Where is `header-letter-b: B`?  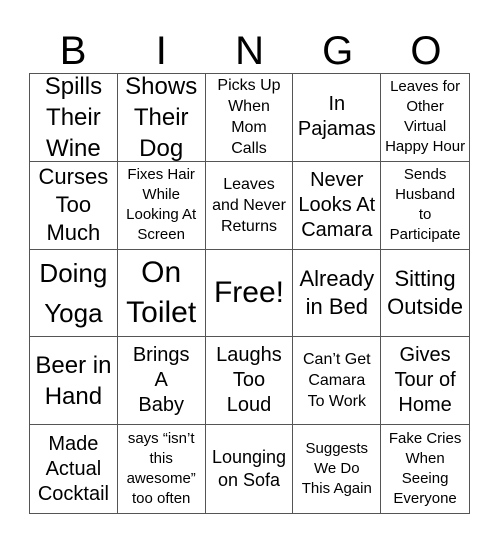 header-letter-b: B is located at coordinates (73, 51).